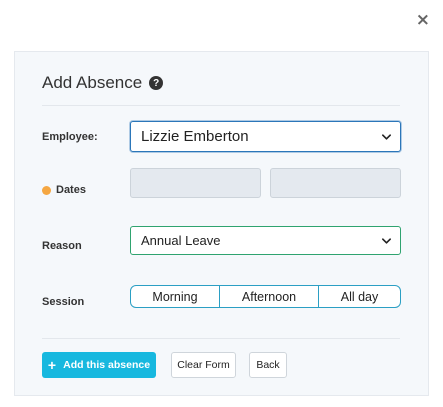  I want to click on reason-label: Reason, so click(62, 246).